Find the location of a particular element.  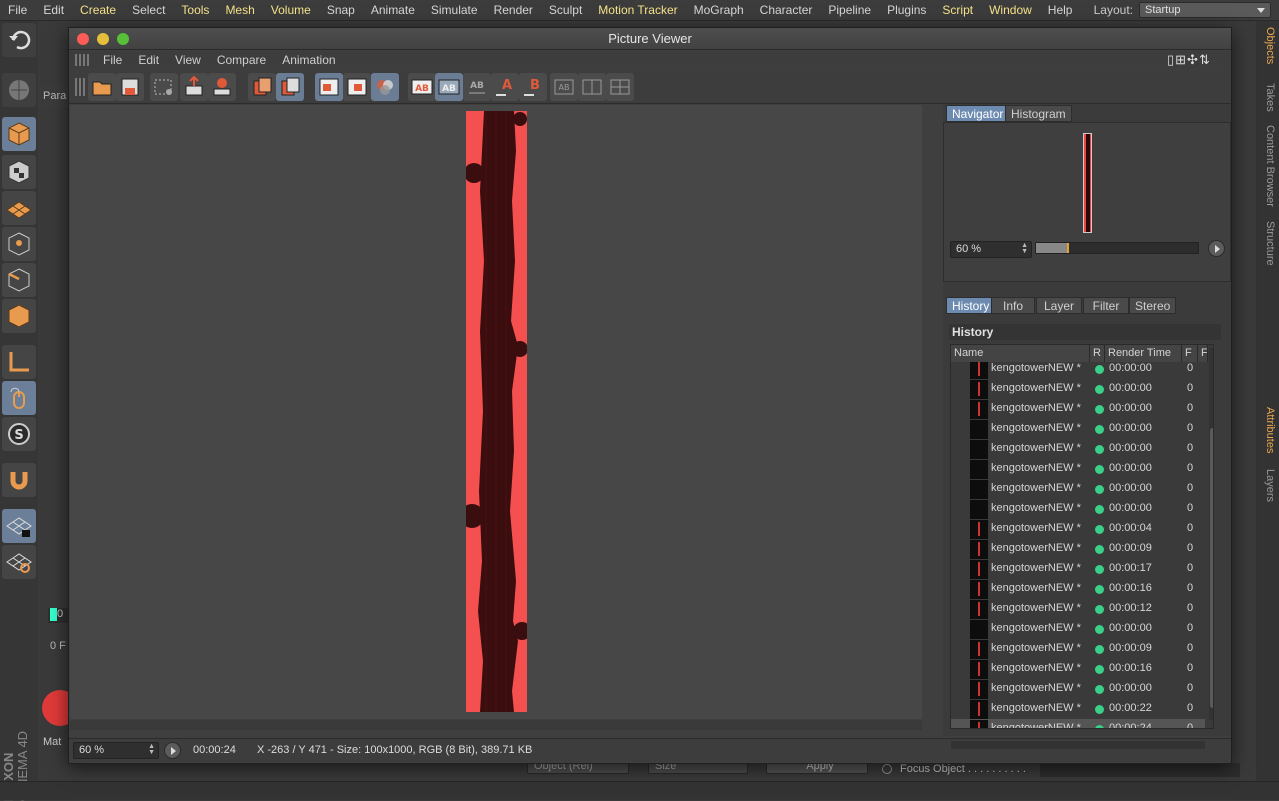

menu-sculpt: Sculpt is located at coordinates (565, 10).